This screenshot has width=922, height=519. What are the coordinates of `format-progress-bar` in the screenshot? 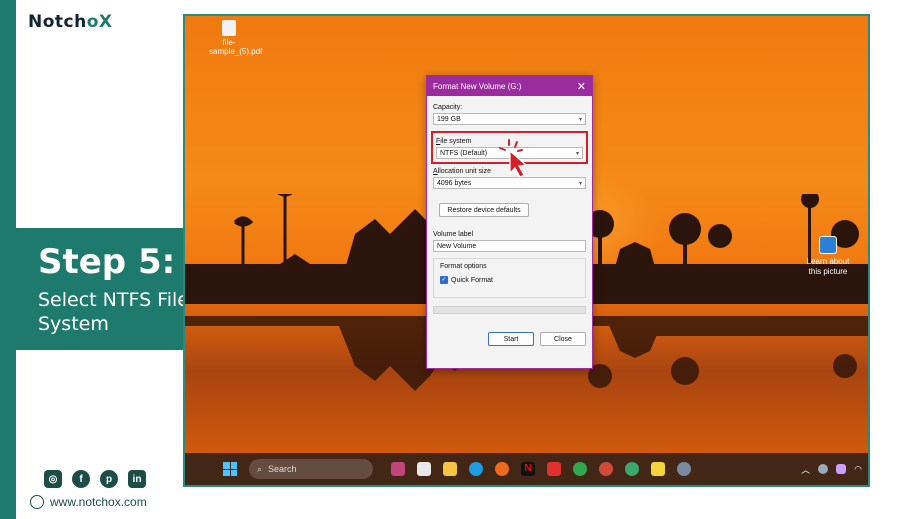 It's located at (509, 310).